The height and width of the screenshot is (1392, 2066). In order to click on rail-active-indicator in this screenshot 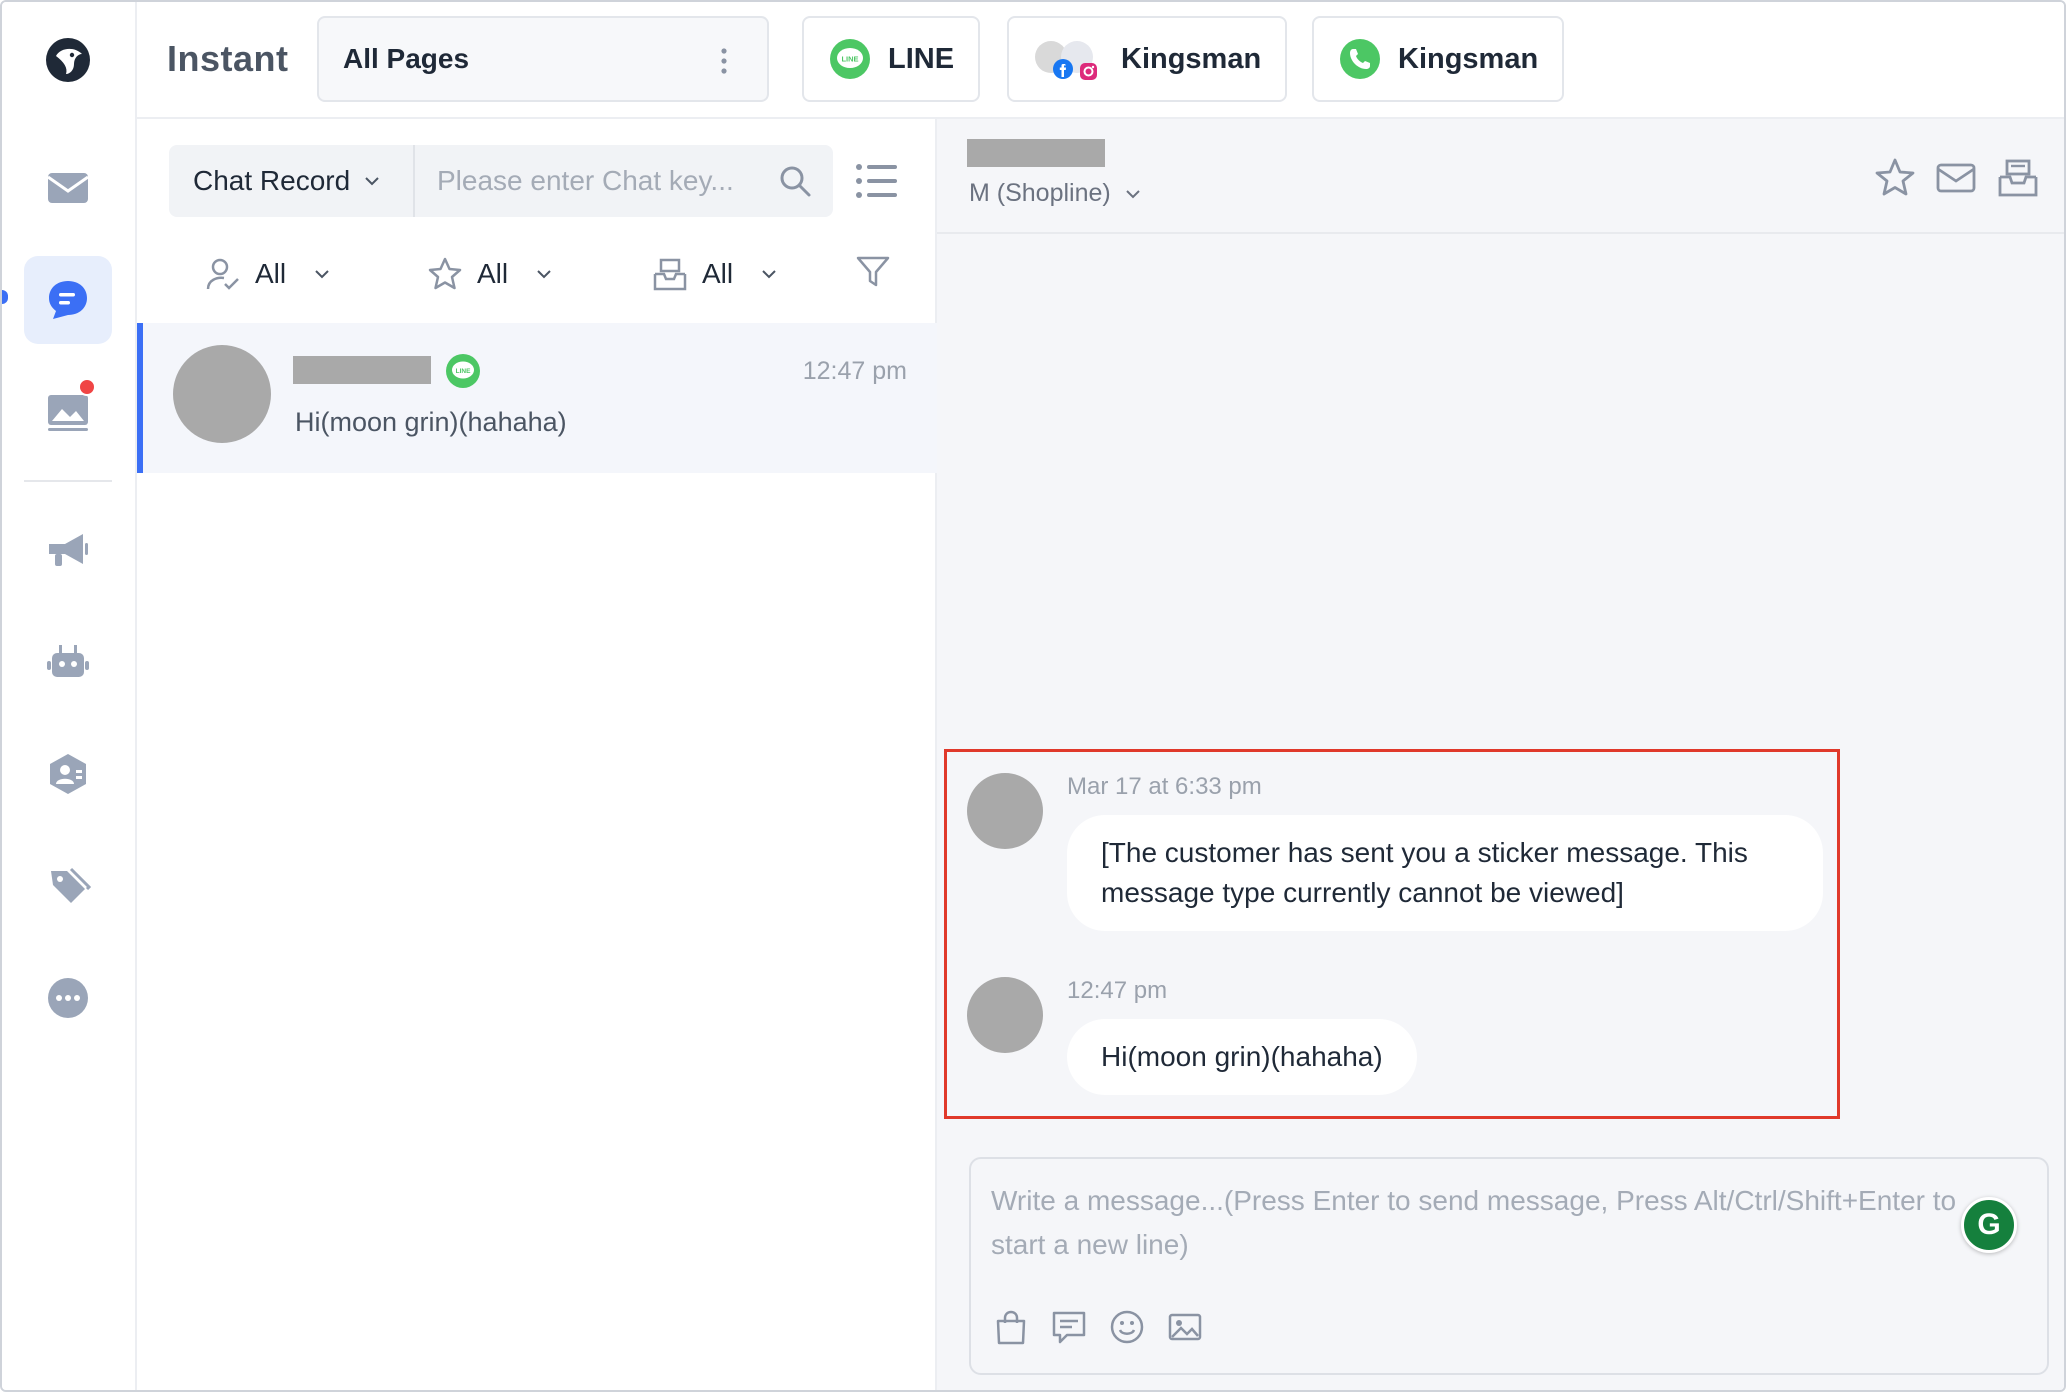, I will do `click(5, 297)`.